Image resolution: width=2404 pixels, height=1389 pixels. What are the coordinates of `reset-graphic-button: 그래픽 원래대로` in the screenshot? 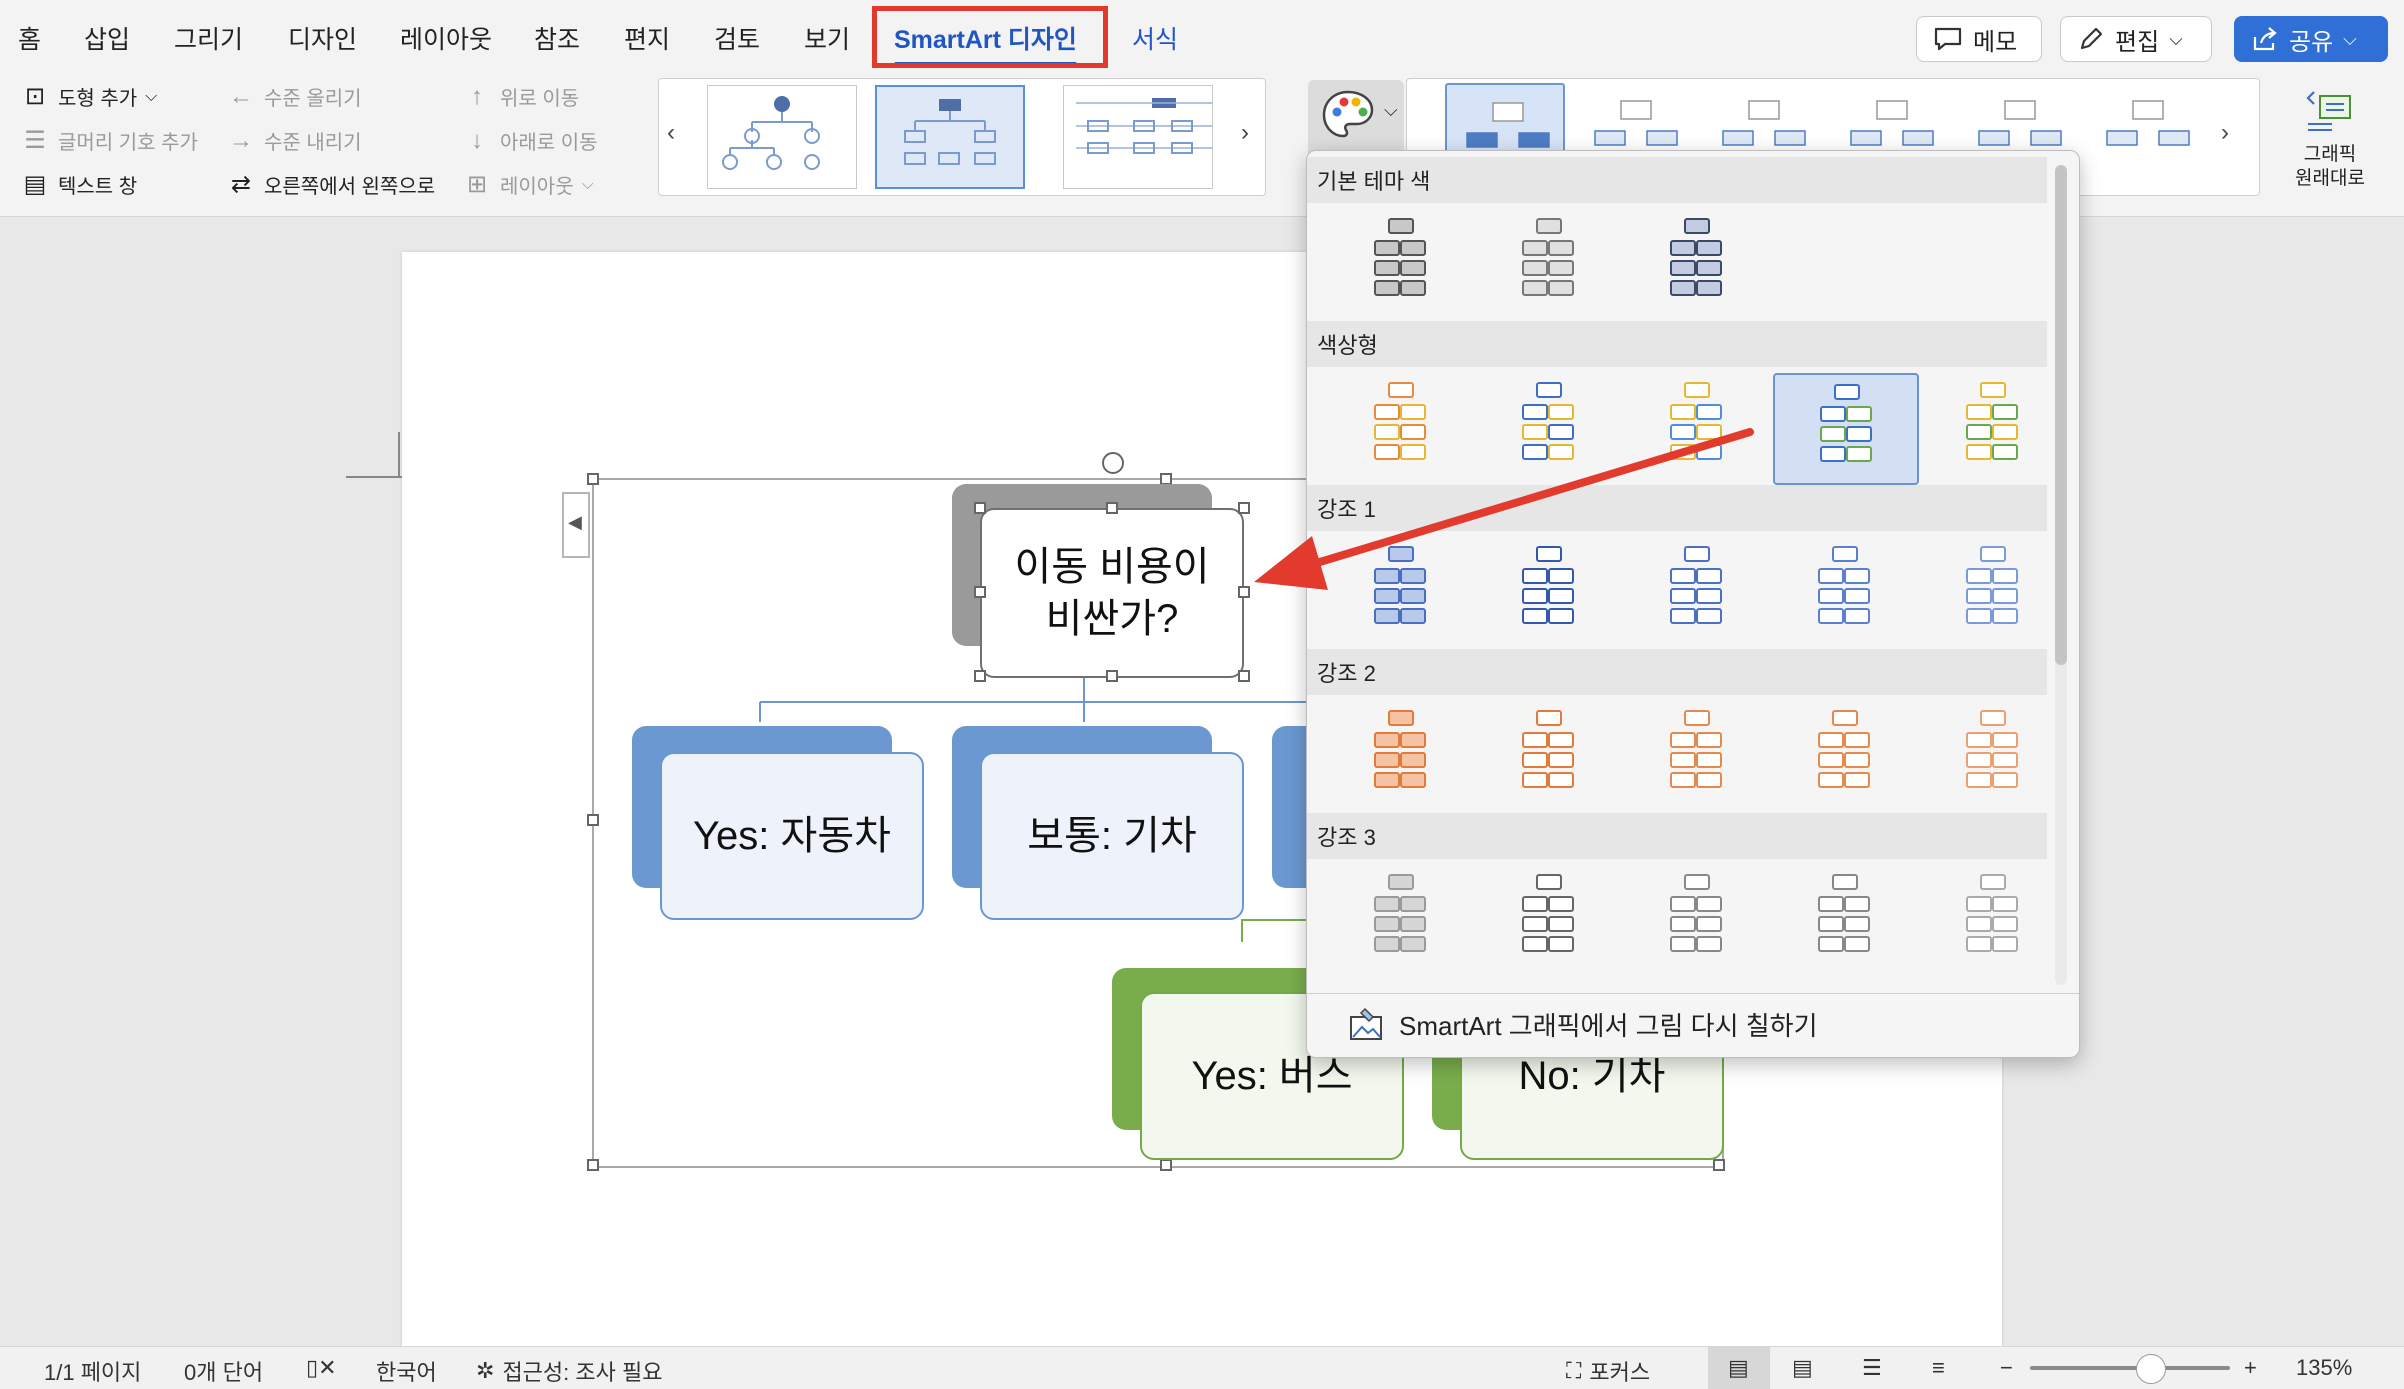 It's located at (2330, 142).